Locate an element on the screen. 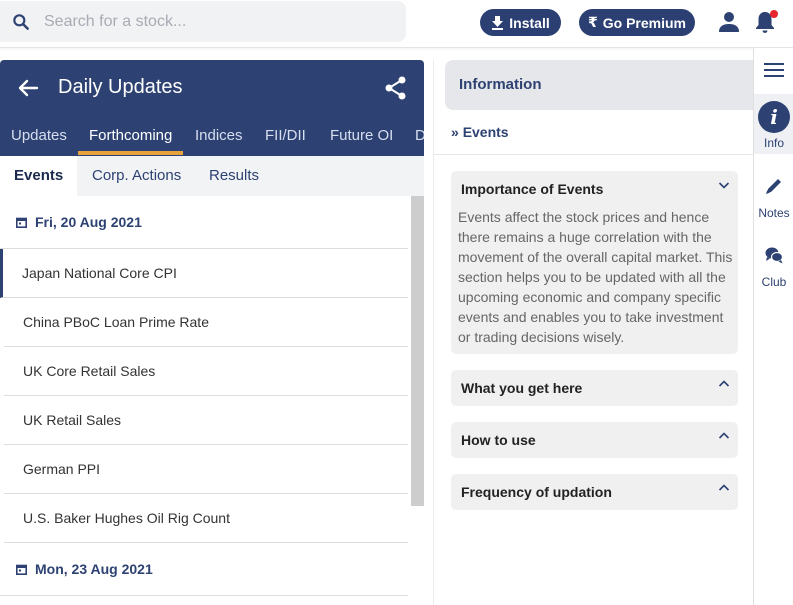  accordion-title: What you get here is located at coordinates (522, 388).